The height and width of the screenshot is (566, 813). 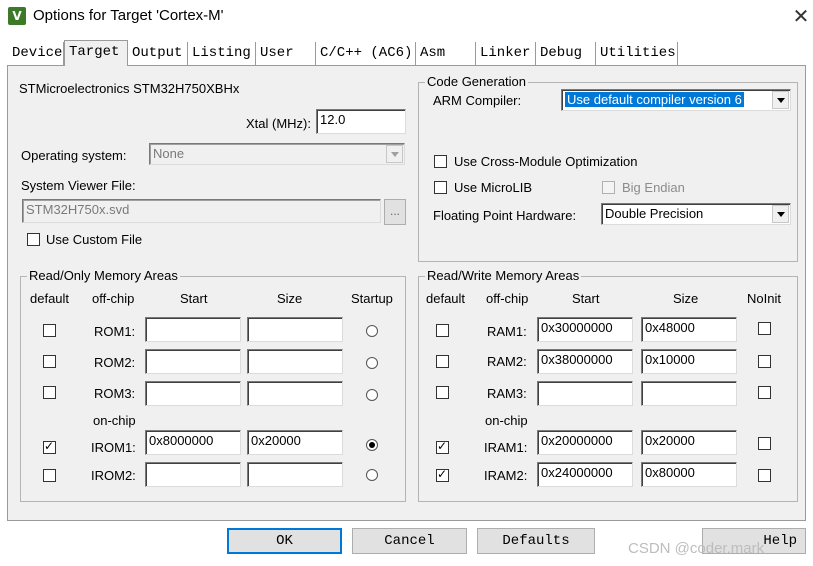 What do you see at coordinates (113, 447) in the screenshot?
I see `irom1-label: IROM1:` at bounding box center [113, 447].